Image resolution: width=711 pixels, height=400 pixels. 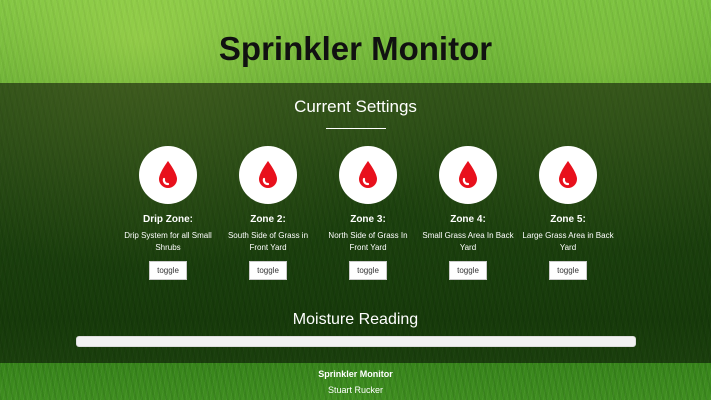 I want to click on zone-name: Zone 3:, so click(x=368, y=219).